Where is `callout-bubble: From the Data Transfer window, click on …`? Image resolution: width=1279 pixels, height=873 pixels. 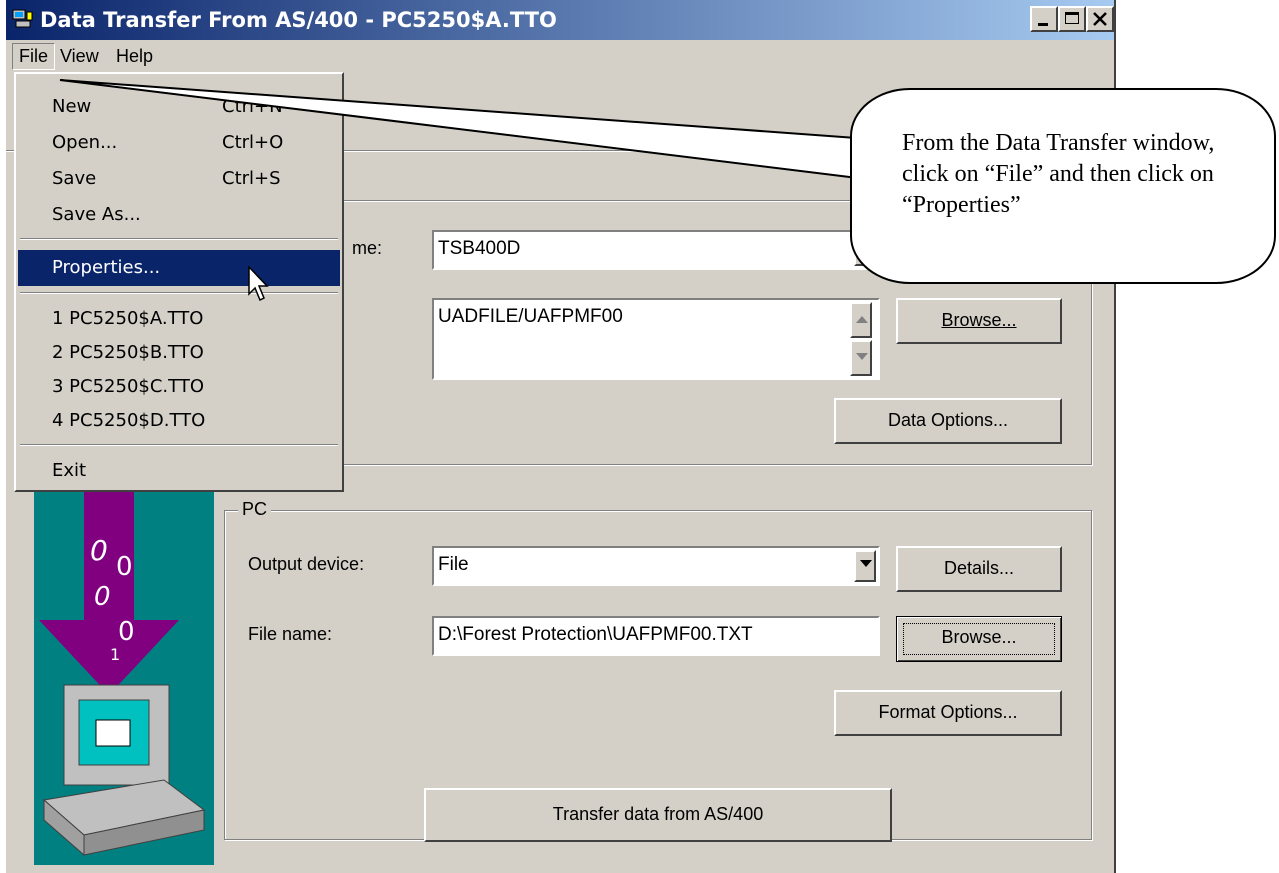 callout-bubble: From the Data Transfer window, click on … is located at coordinates (1063, 186).